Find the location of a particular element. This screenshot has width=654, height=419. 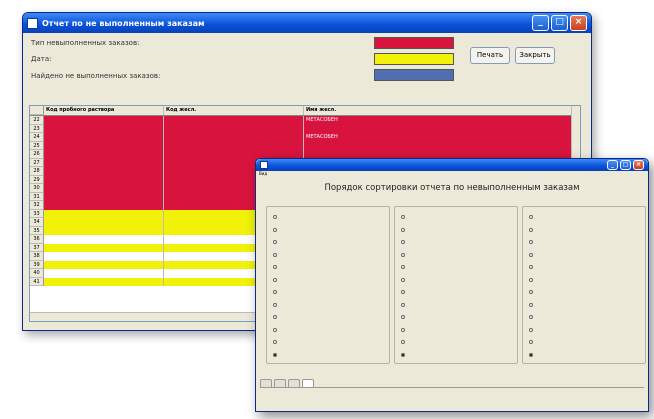

table-row: 24 МЕТАСОБЕН is located at coordinates (305, 137).